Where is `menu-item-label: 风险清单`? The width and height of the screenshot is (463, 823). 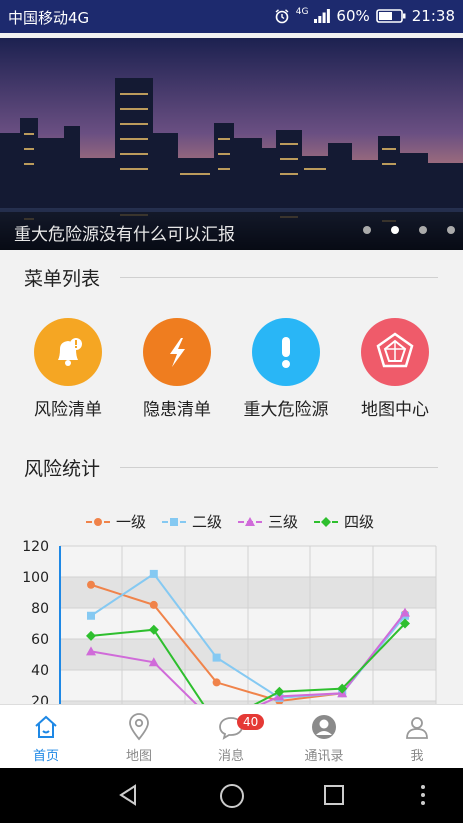 menu-item-label: 风险清单 is located at coordinates (68, 410).